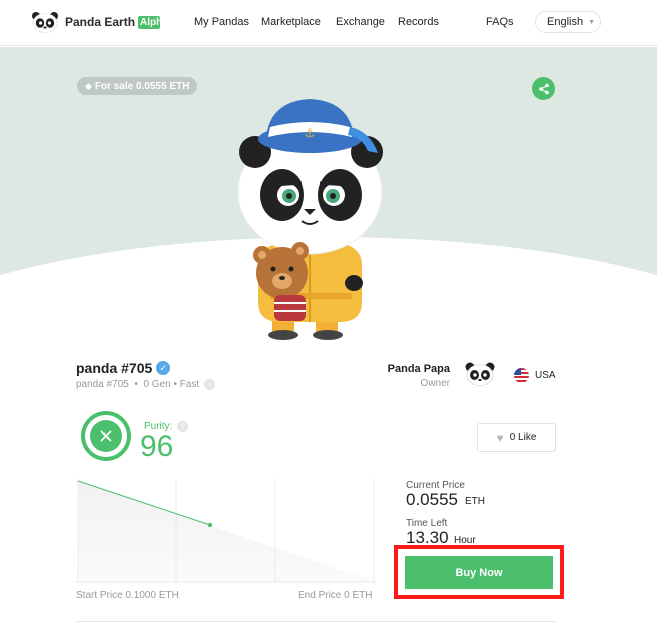  Describe the element at coordinates (432, 499) in the screenshot. I see `current-price-value: 0.0555` at that location.